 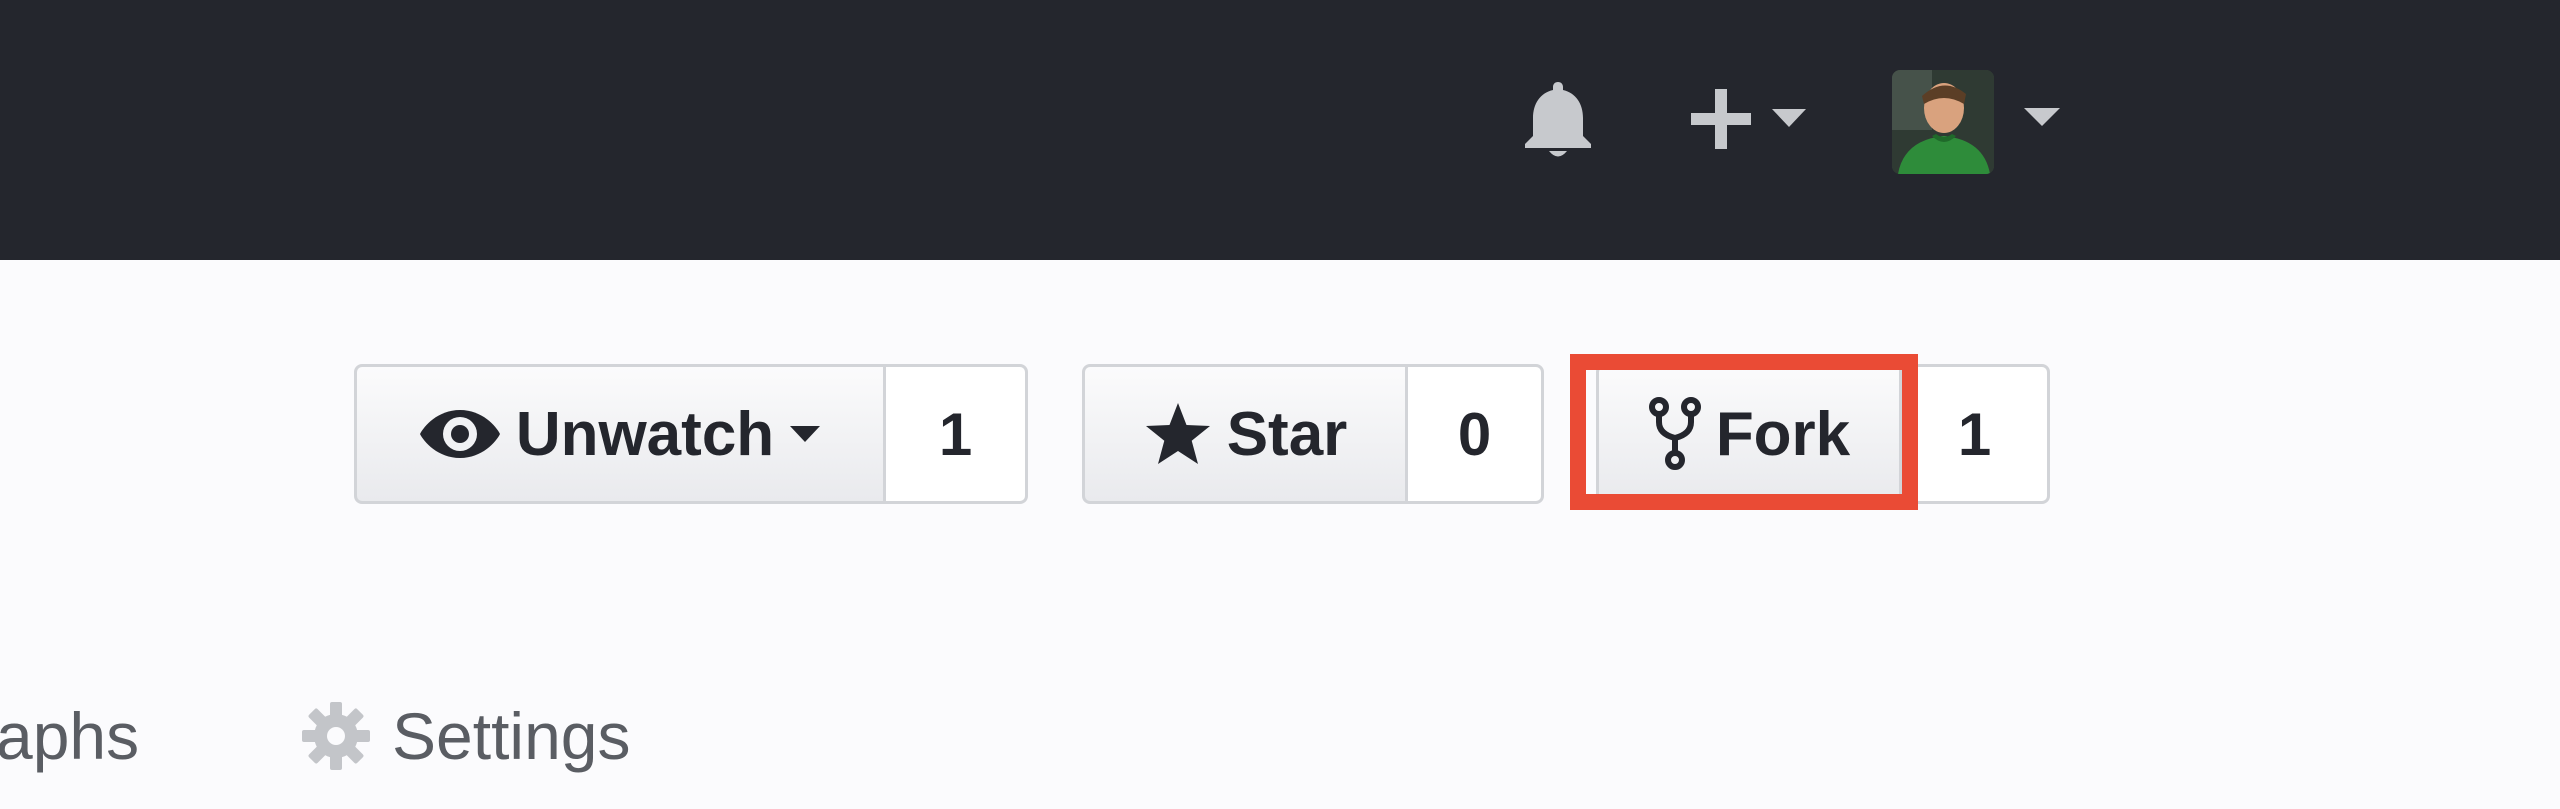 I want to click on forks-count: 1, so click(x=1976, y=434).